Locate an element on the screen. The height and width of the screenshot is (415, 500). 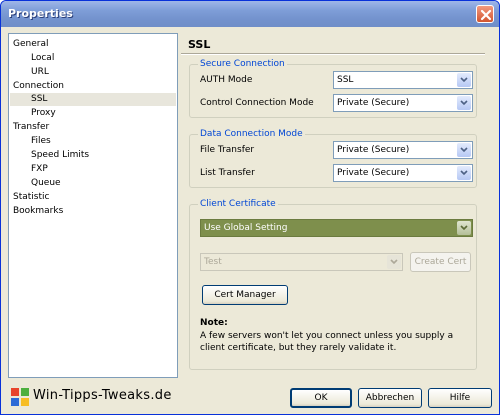
file-transfer-select: Private (Secure) is located at coordinates (403, 150).